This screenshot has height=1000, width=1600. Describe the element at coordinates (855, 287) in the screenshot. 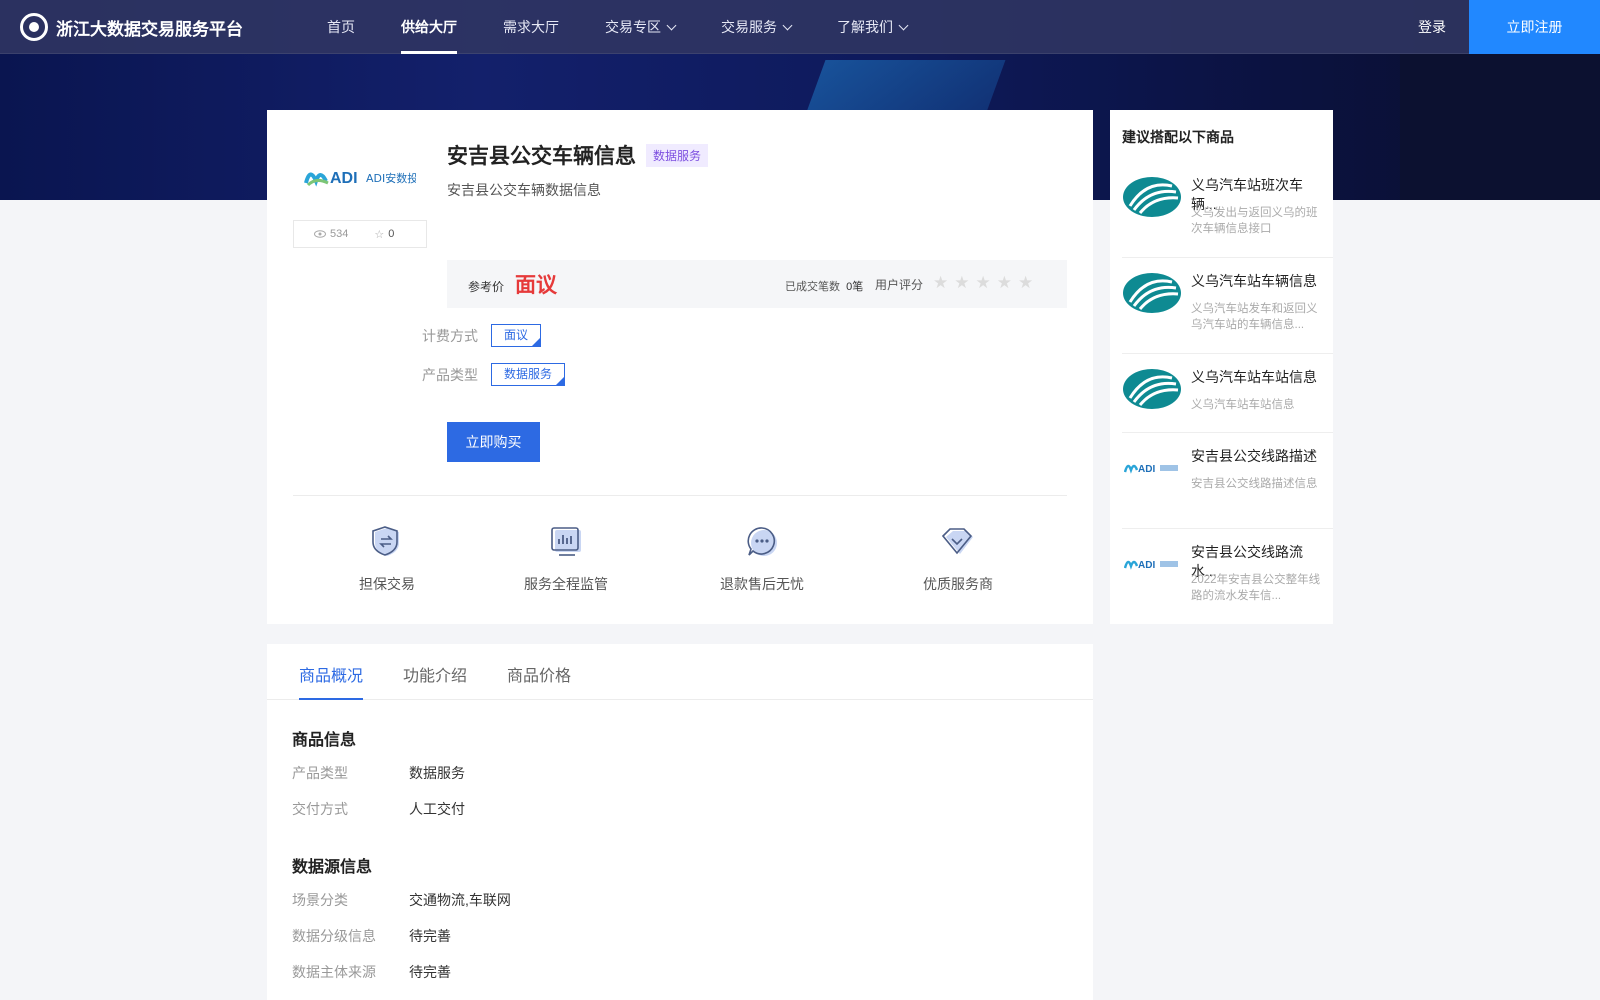

I see `deals-value: 0笔` at that location.